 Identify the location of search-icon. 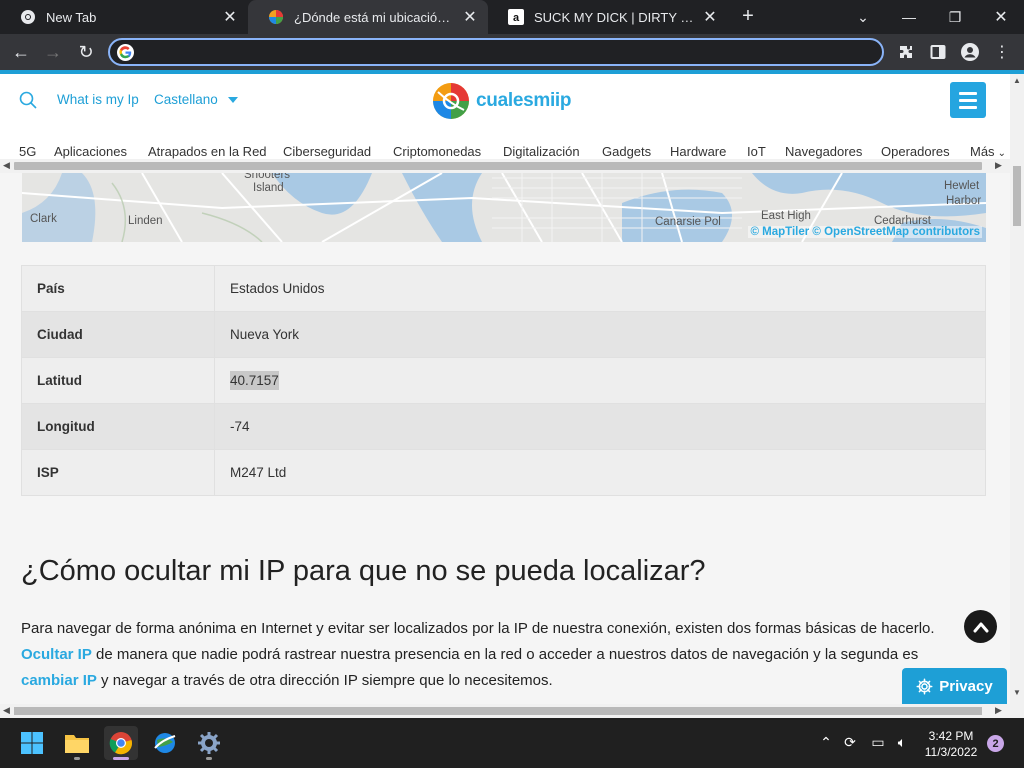
(28, 100).